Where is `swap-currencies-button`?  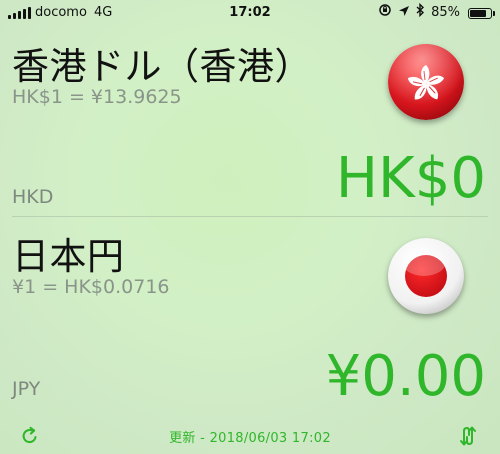
swap-currencies-button is located at coordinates (468, 436).